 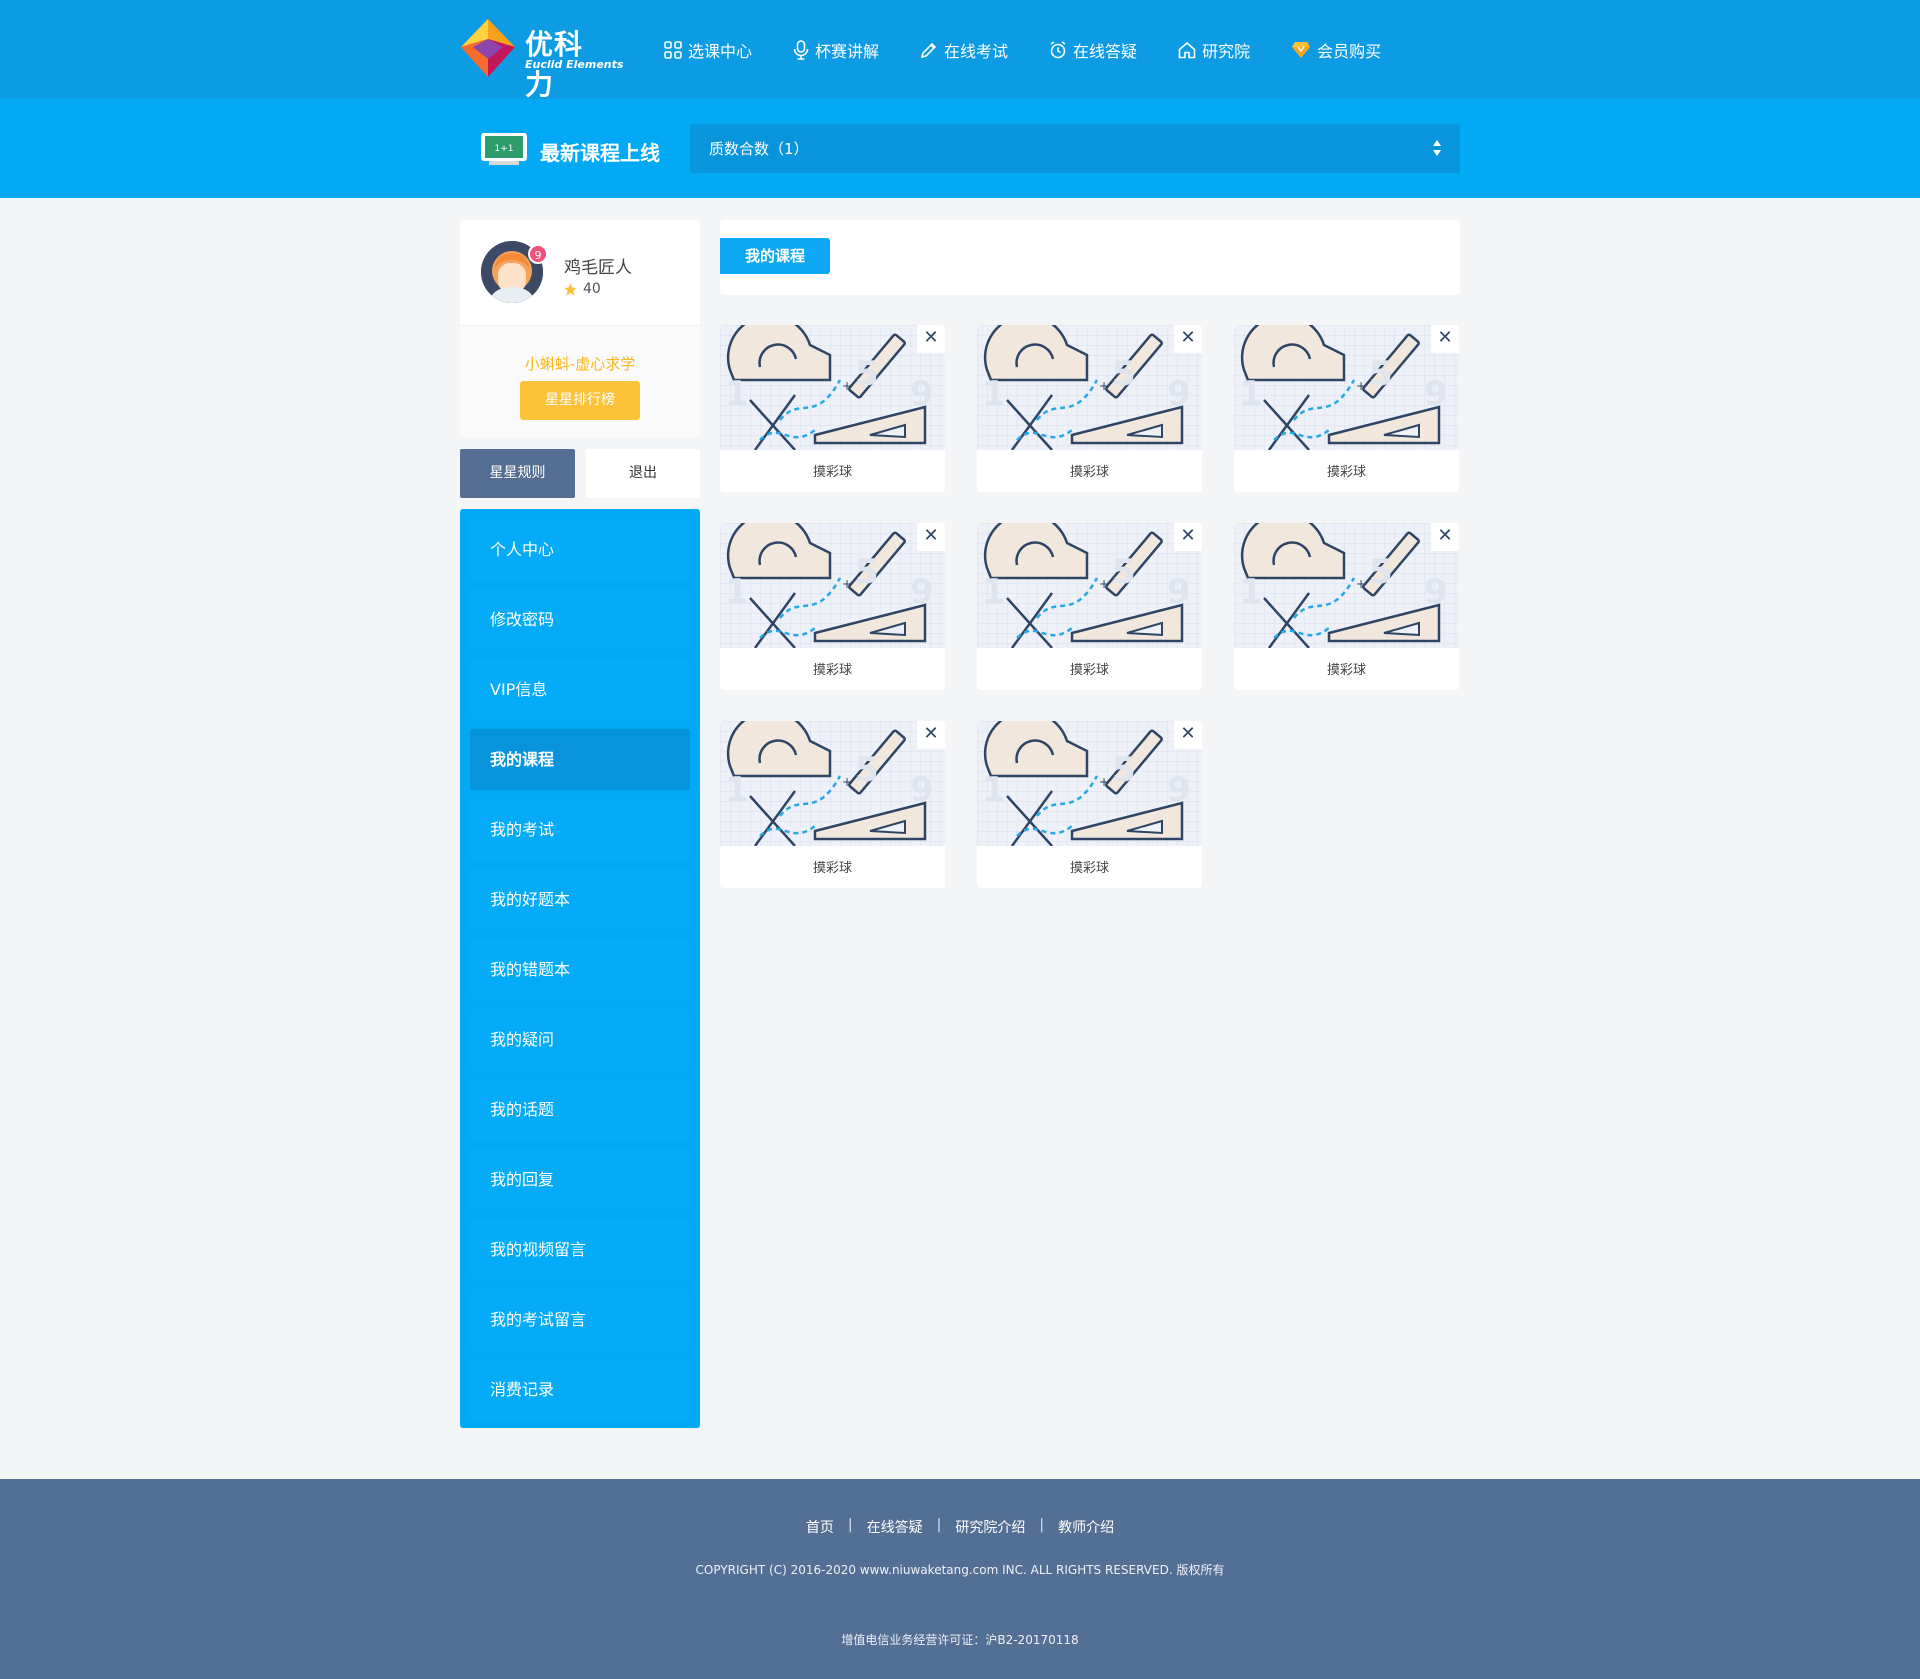 I want to click on nav-label: 选课中心, so click(x=720, y=51).